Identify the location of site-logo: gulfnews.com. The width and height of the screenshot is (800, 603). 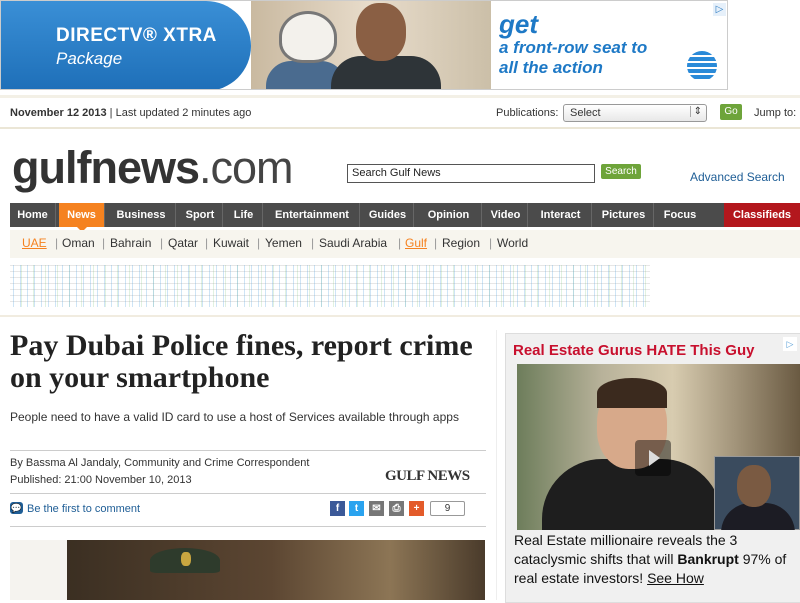
(153, 168).